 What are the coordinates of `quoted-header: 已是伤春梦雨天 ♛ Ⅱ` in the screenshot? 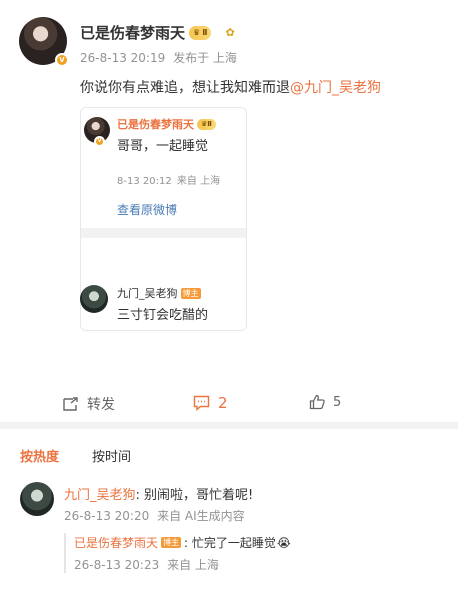 It's located at (166, 124).